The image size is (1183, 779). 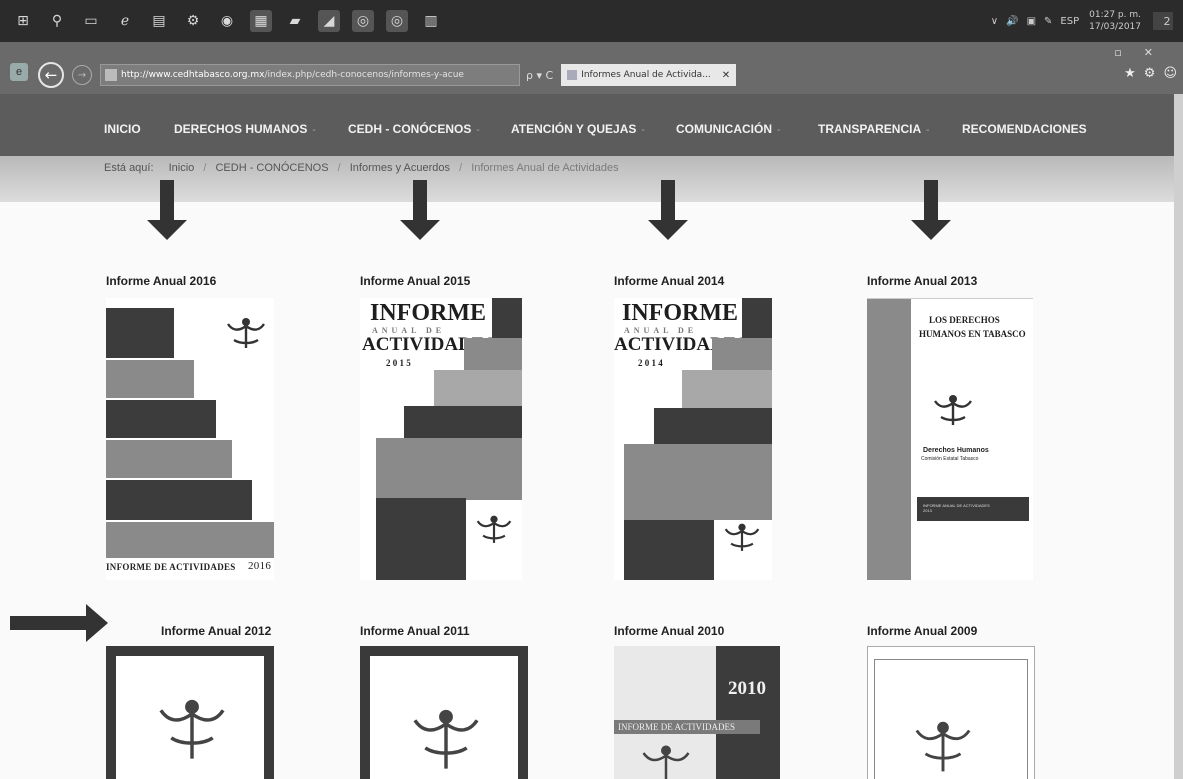 I want to click on edge-icon: ℯ, so click(x=125, y=21).